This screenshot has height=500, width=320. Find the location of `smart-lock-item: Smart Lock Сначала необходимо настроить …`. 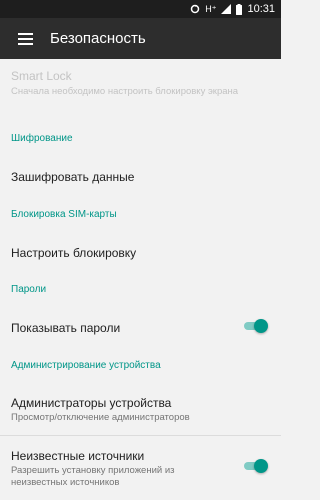

smart-lock-item: Smart Lock Сначала необходимо настроить … is located at coordinates (146, 83).